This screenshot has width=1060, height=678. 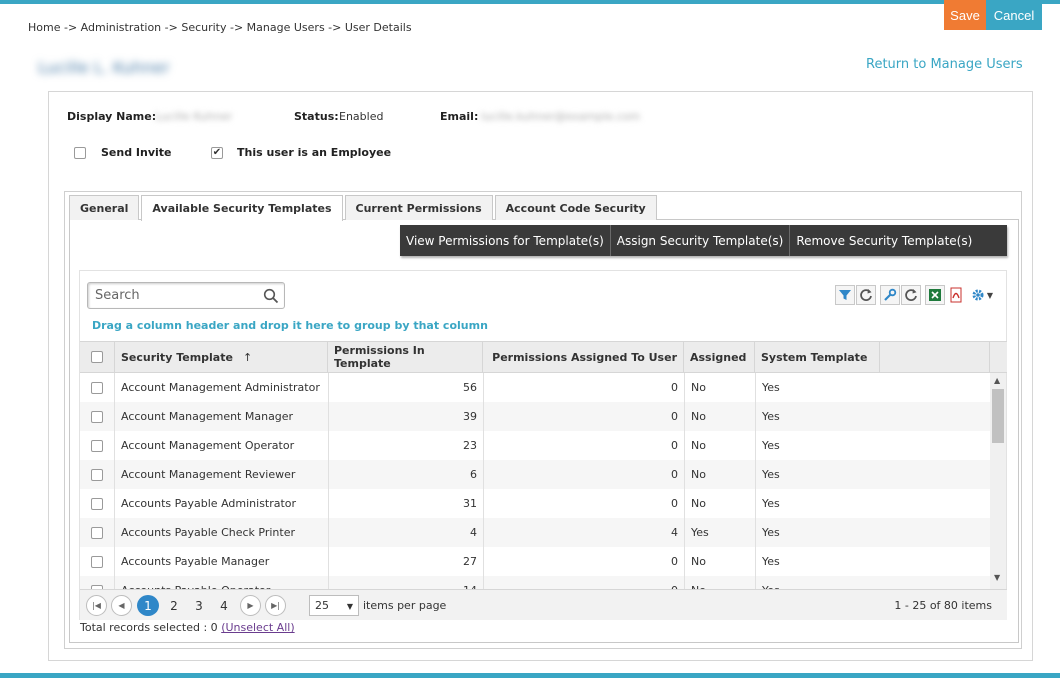 What do you see at coordinates (998, 416) in the screenshot?
I see `scroll-thumb` at bounding box center [998, 416].